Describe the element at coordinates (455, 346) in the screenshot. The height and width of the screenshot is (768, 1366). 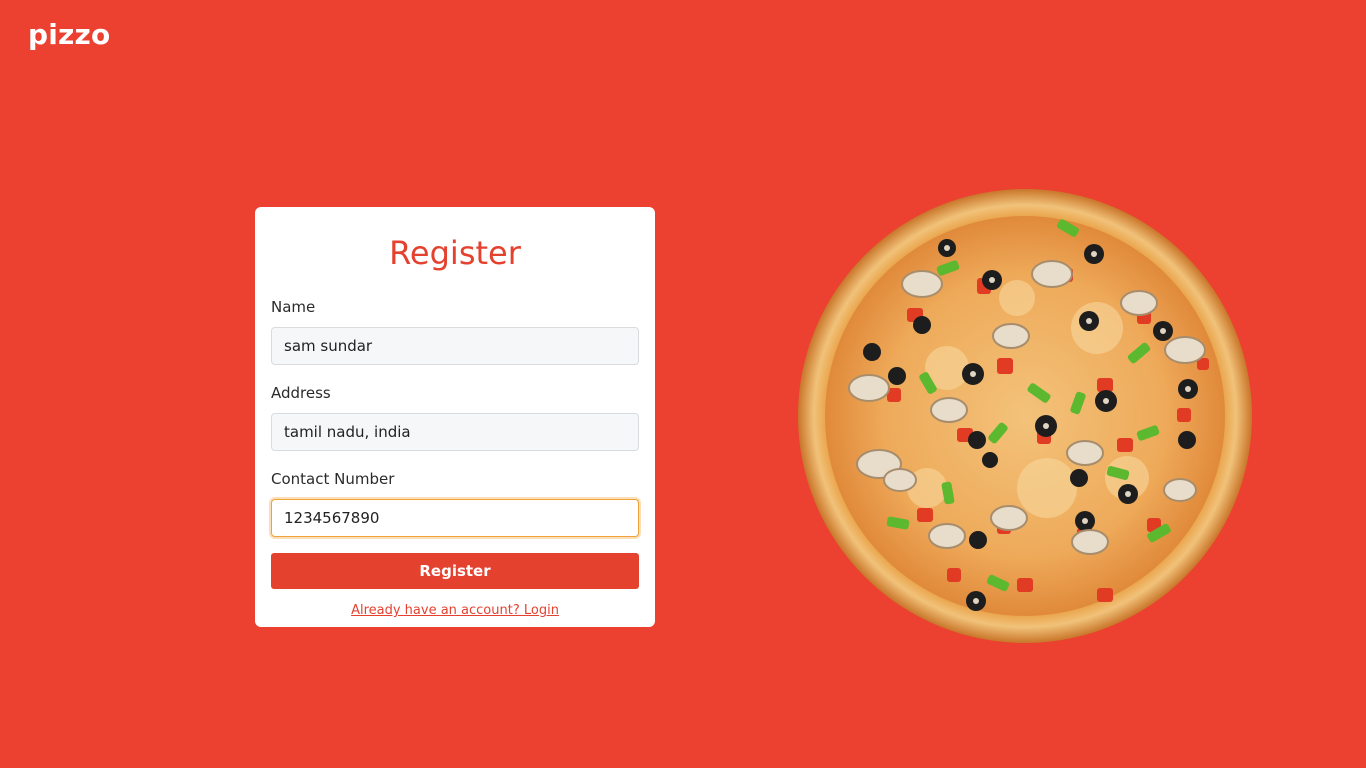
I see `name-field` at that location.